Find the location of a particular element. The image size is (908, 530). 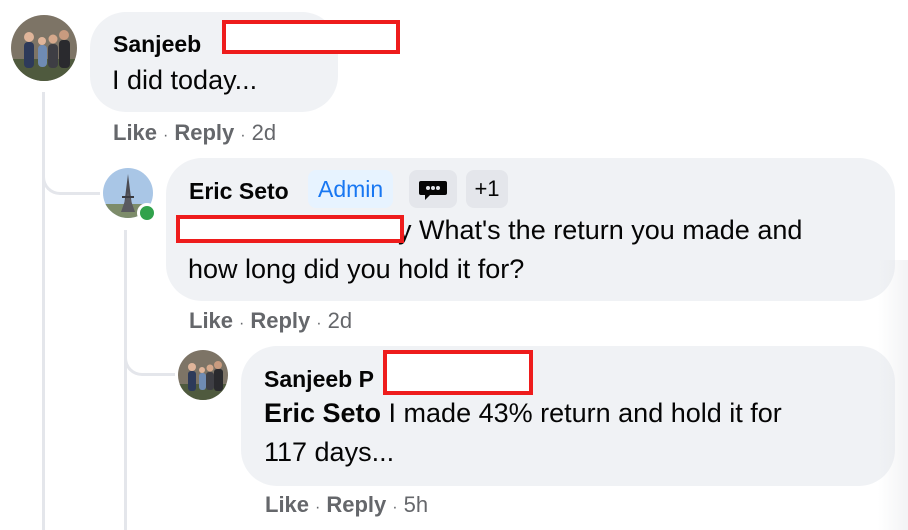

edge-shadow is located at coordinates (893, 395).